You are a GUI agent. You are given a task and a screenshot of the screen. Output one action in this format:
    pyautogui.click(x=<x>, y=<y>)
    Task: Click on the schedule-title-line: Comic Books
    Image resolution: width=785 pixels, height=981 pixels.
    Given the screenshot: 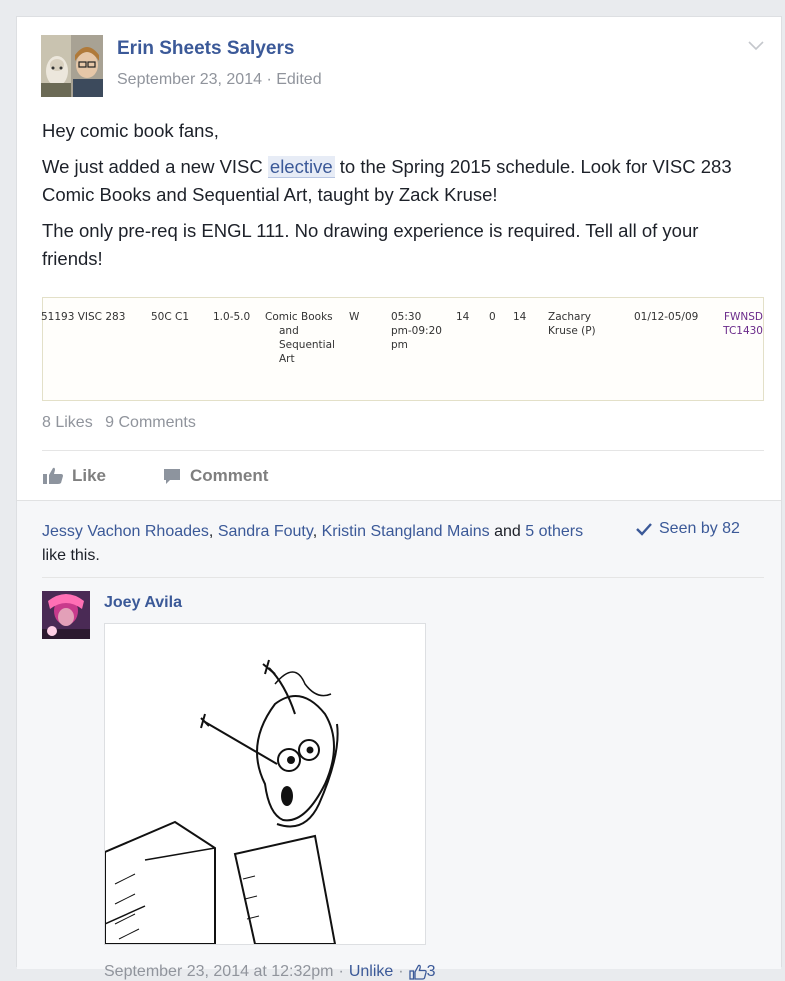 What is the action you would take?
    pyautogui.click(x=299, y=317)
    